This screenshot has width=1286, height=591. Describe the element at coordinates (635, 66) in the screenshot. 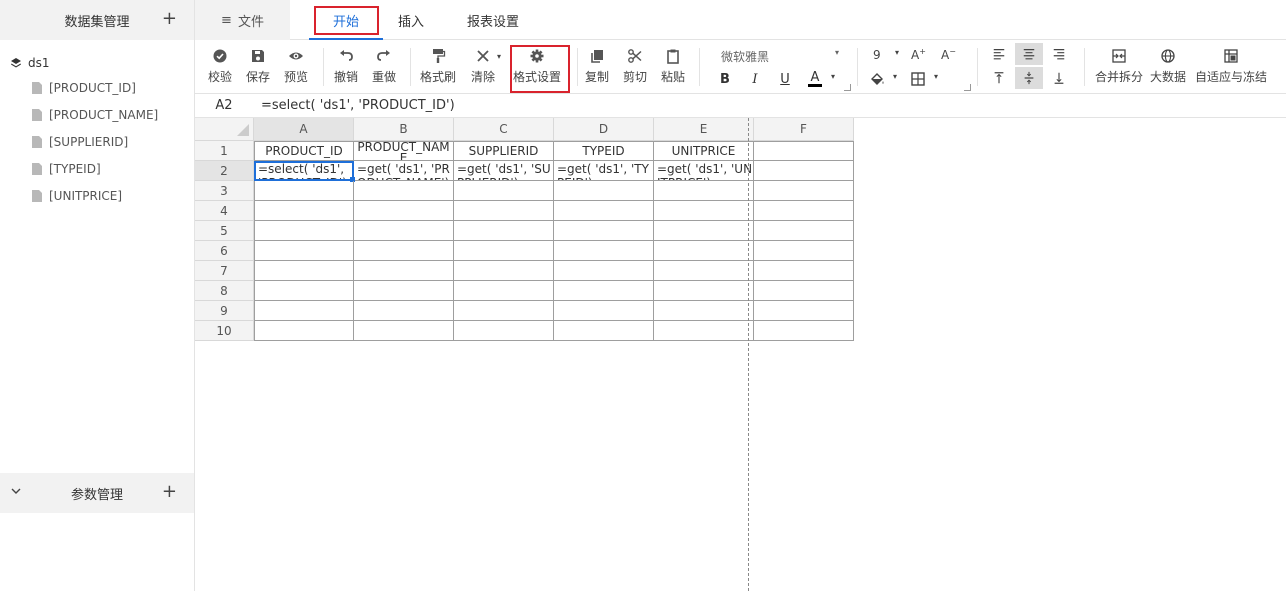

I see `cut-button: 剪切` at that location.